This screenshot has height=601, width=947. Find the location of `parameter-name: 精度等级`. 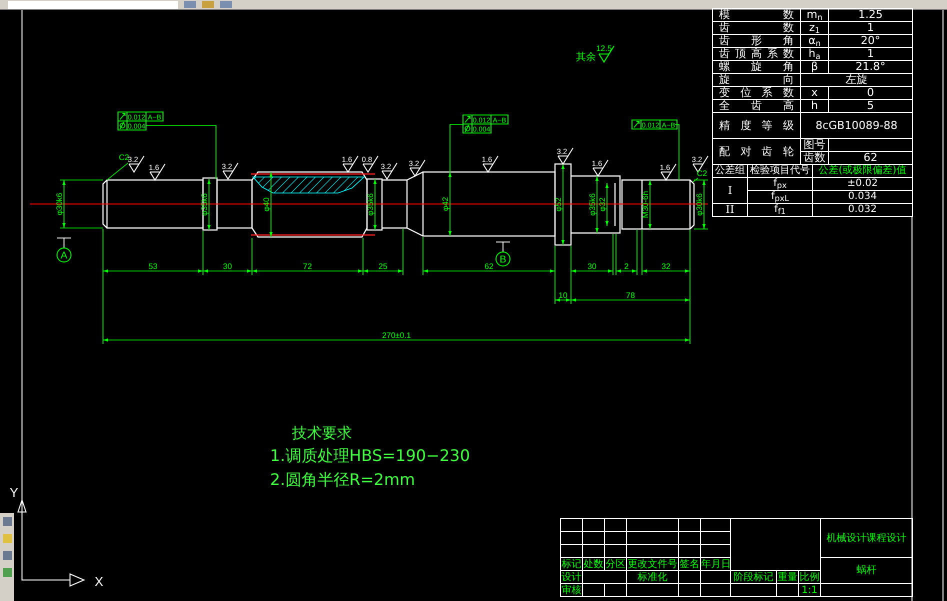

parameter-name: 精度等级 is located at coordinates (756, 125).